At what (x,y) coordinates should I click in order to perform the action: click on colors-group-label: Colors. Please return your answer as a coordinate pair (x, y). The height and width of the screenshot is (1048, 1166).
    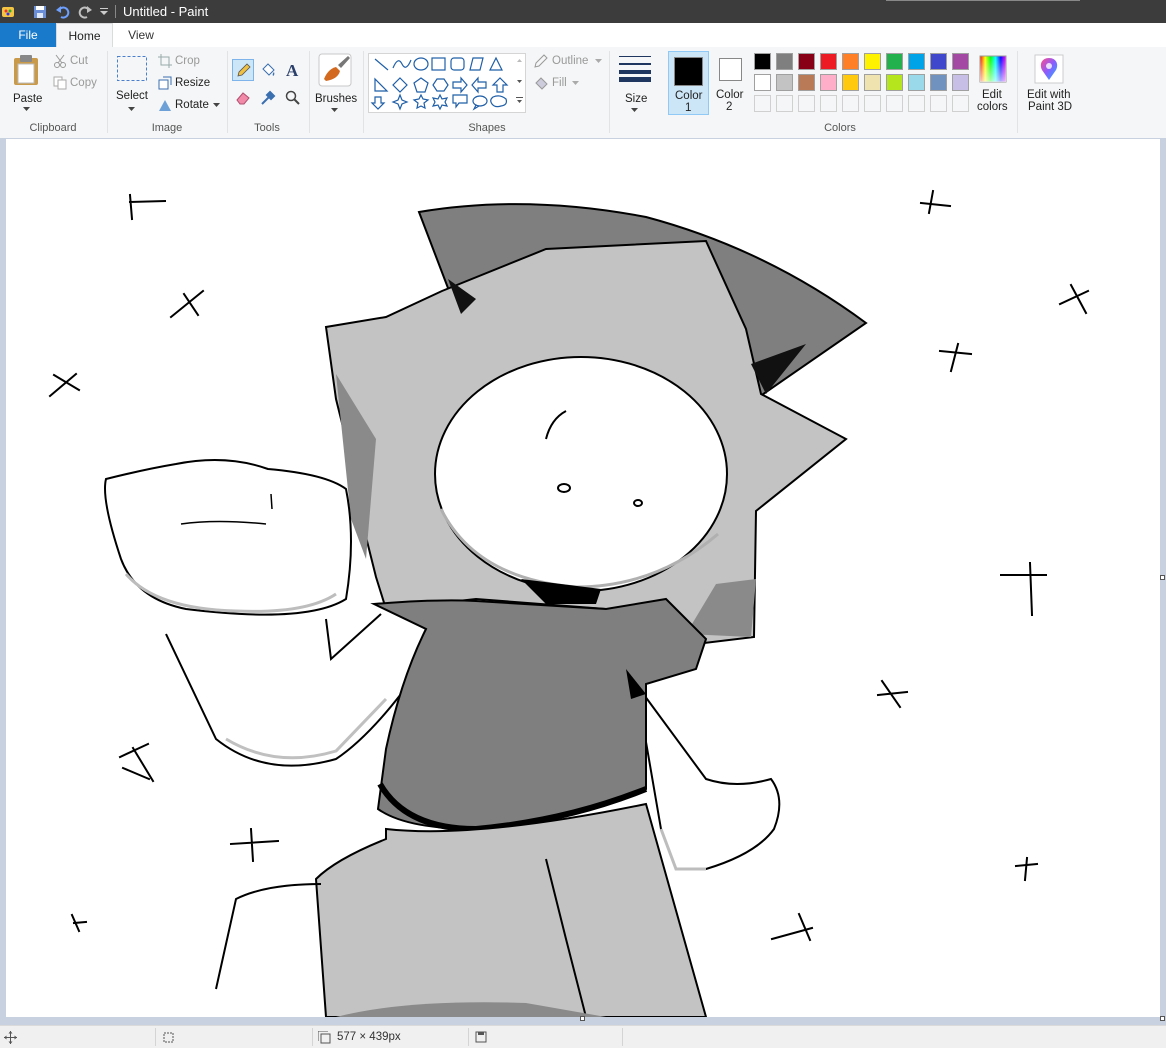
    Looking at the image, I should click on (840, 128).